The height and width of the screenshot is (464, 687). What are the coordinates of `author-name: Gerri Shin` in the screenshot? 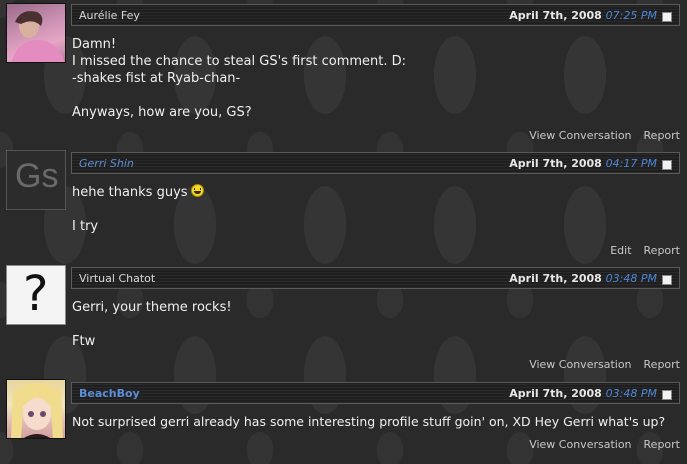 It's located at (106, 163).